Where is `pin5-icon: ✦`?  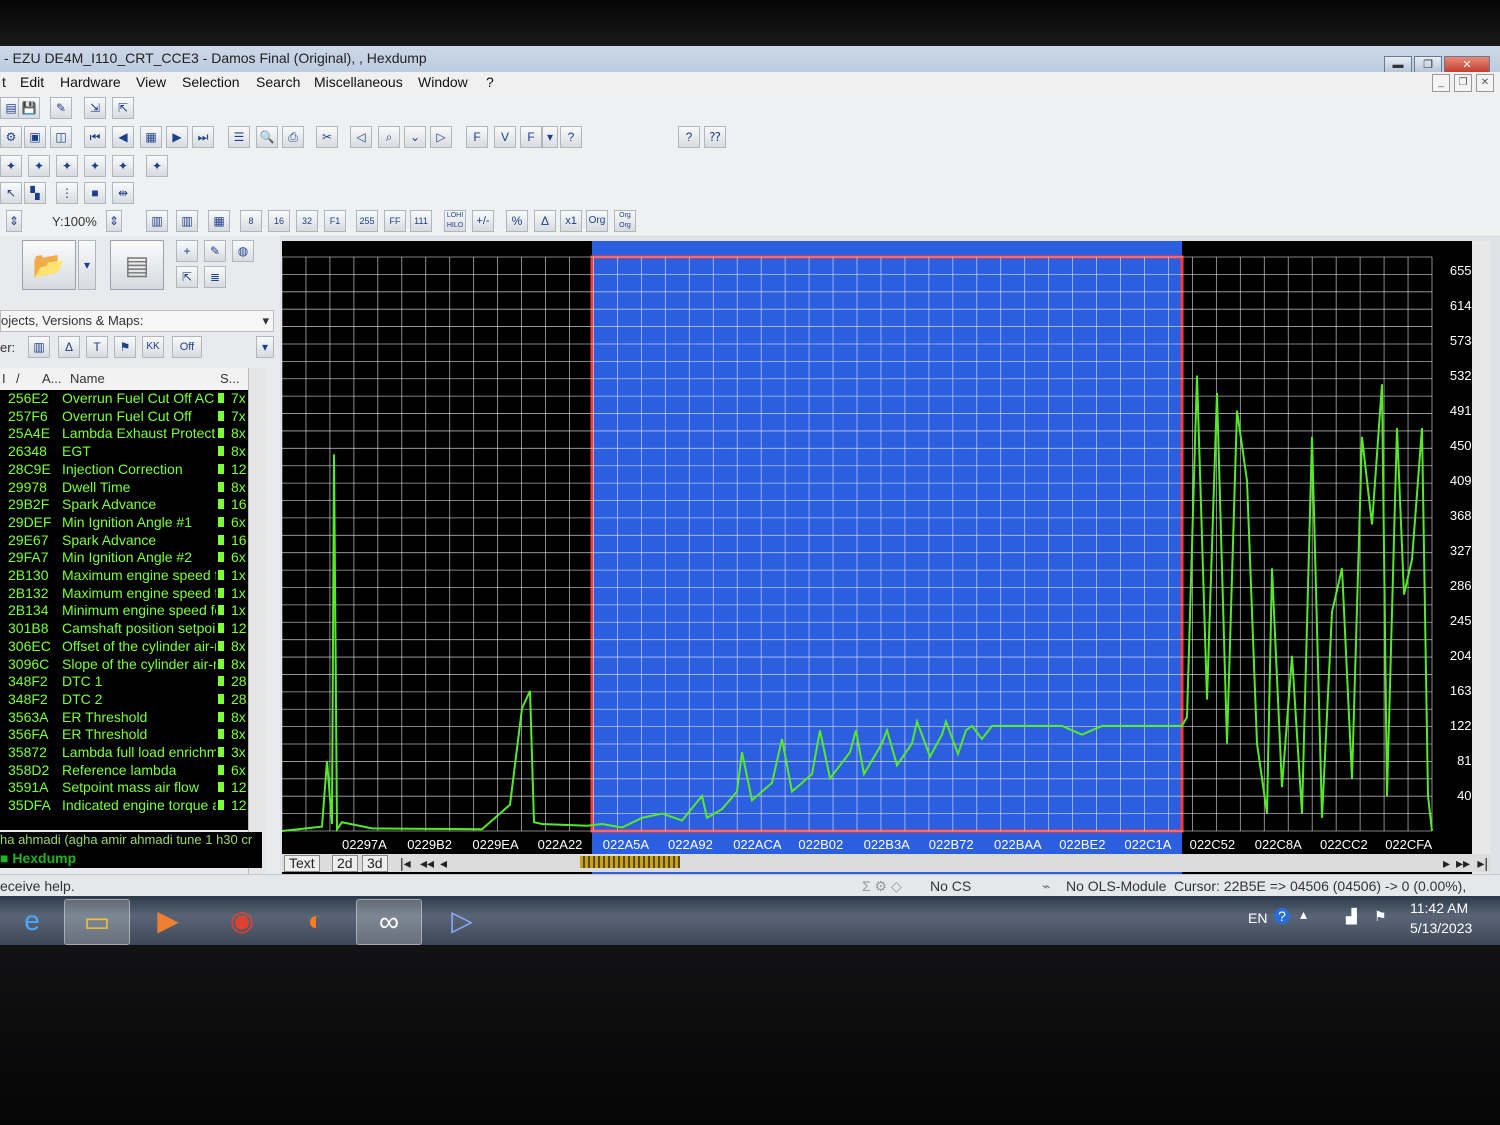
pin5-icon: ✦ is located at coordinates (123, 166).